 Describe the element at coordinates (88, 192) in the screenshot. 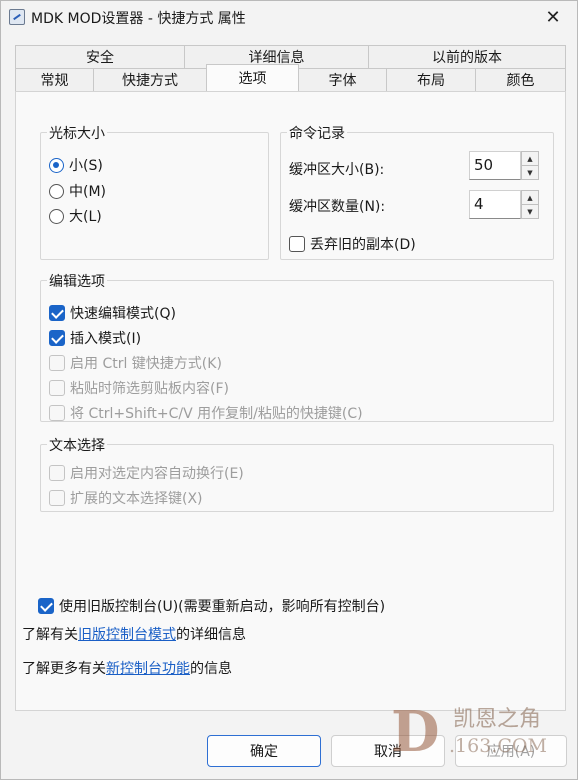

I see `radio-medium-label: 中(M)` at that location.